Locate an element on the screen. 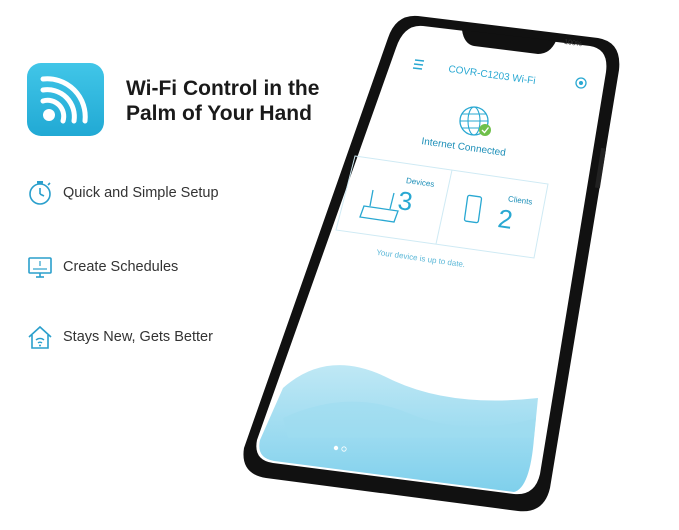 This screenshot has height=530, width=679. wifi-signal-icon is located at coordinates (64, 100).